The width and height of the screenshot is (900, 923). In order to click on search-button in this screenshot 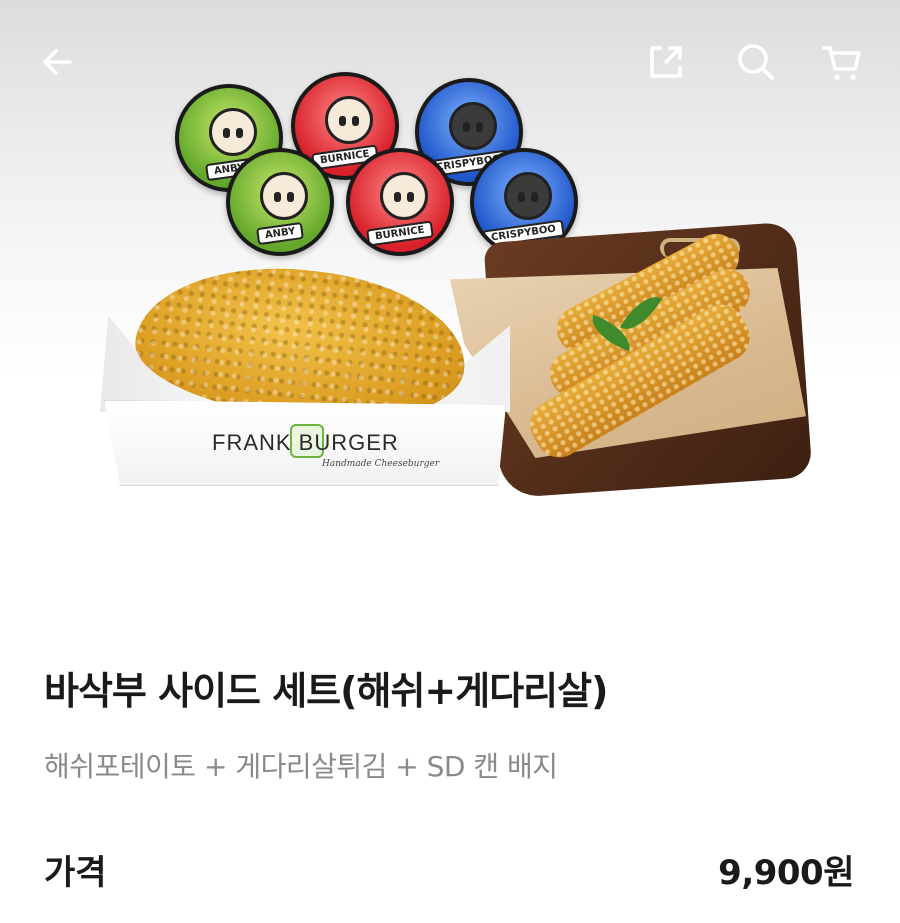, I will do `click(756, 62)`.